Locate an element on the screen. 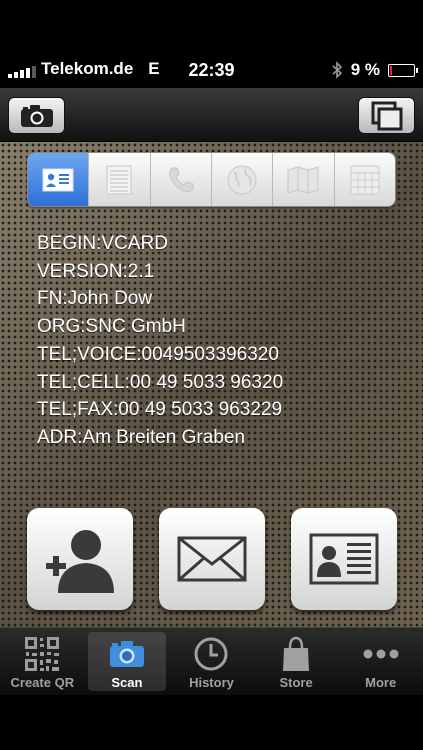 Image resolution: width=423 pixels, height=750 pixels. status-right: 9 % is located at coordinates (374, 70).